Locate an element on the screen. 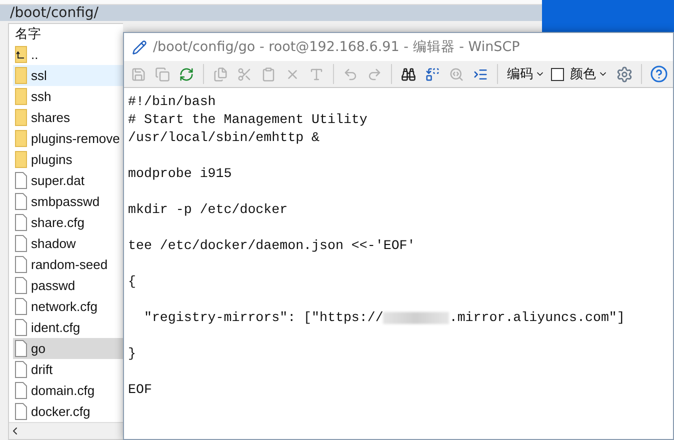  file-name: go is located at coordinates (38, 348).